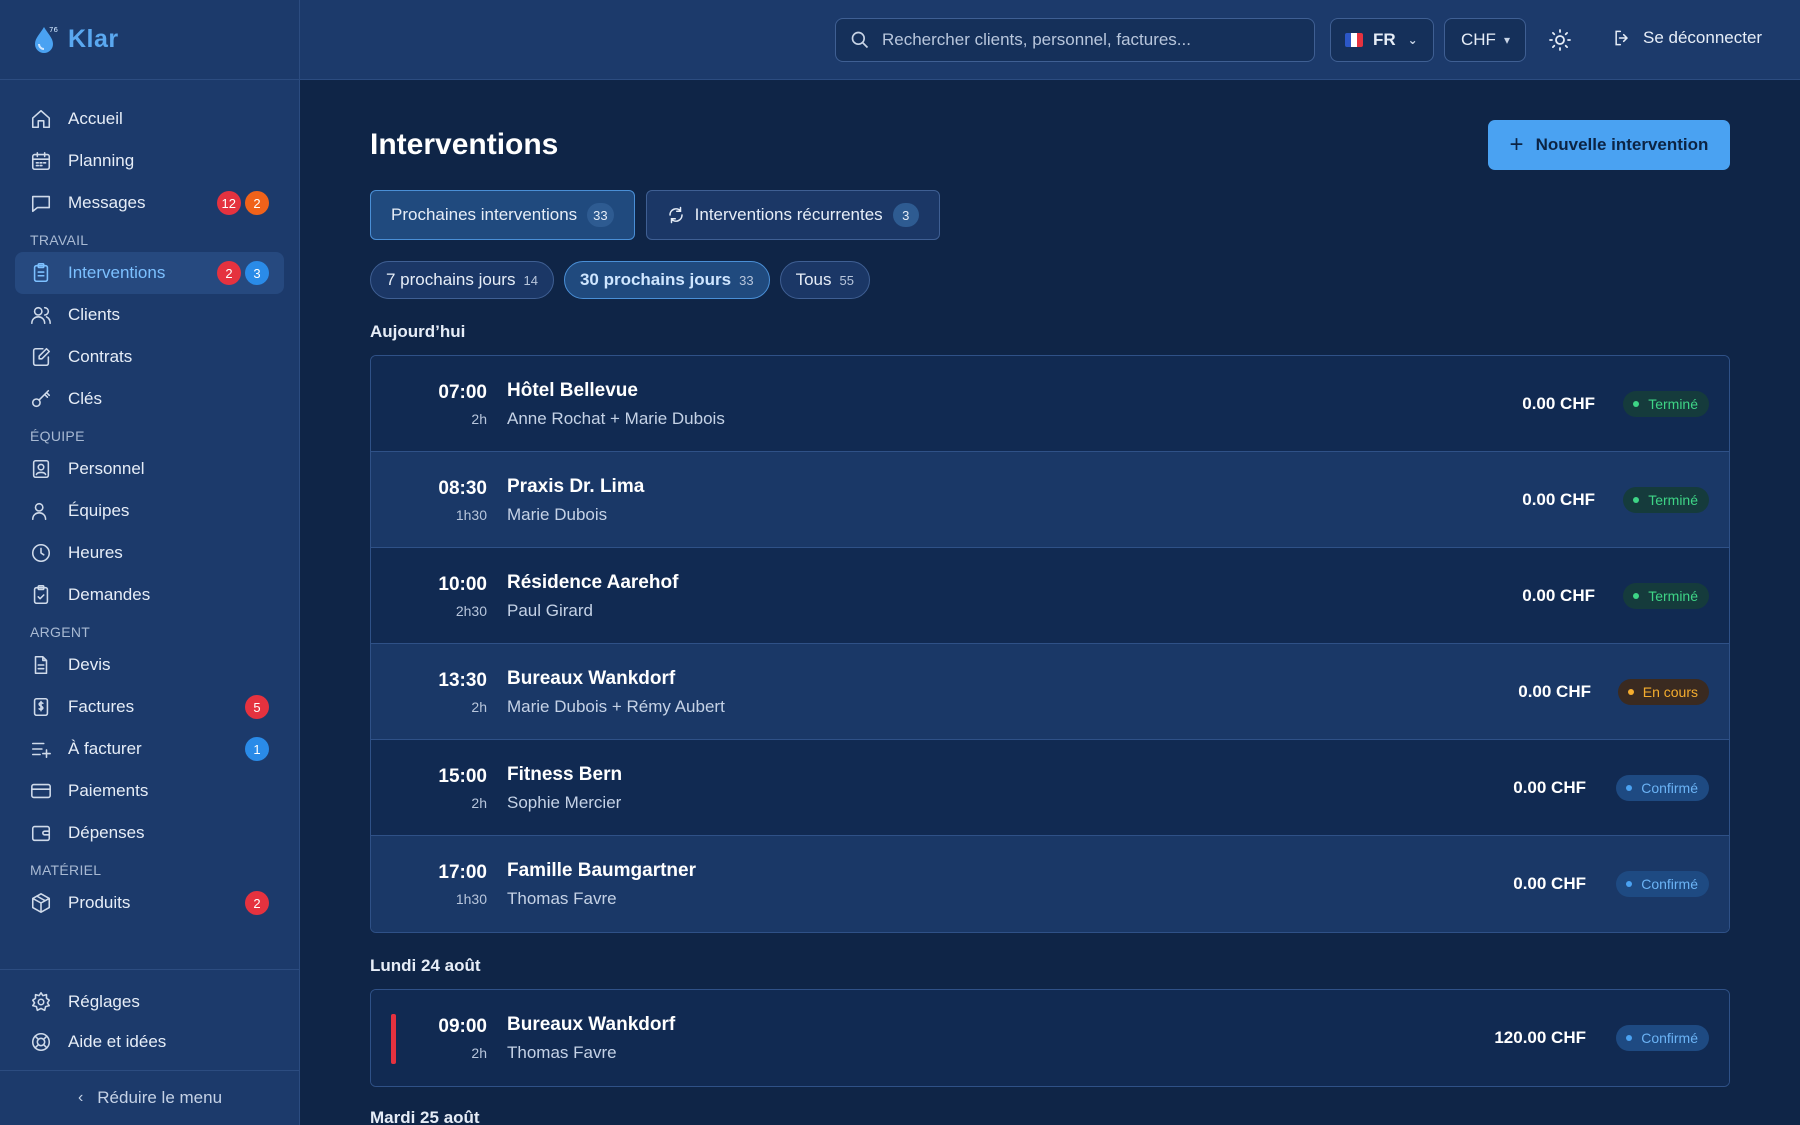  What do you see at coordinates (149, 707) in the screenshot?
I see `sidebar-item-factures: Factures 5` at bounding box center [149, 707].